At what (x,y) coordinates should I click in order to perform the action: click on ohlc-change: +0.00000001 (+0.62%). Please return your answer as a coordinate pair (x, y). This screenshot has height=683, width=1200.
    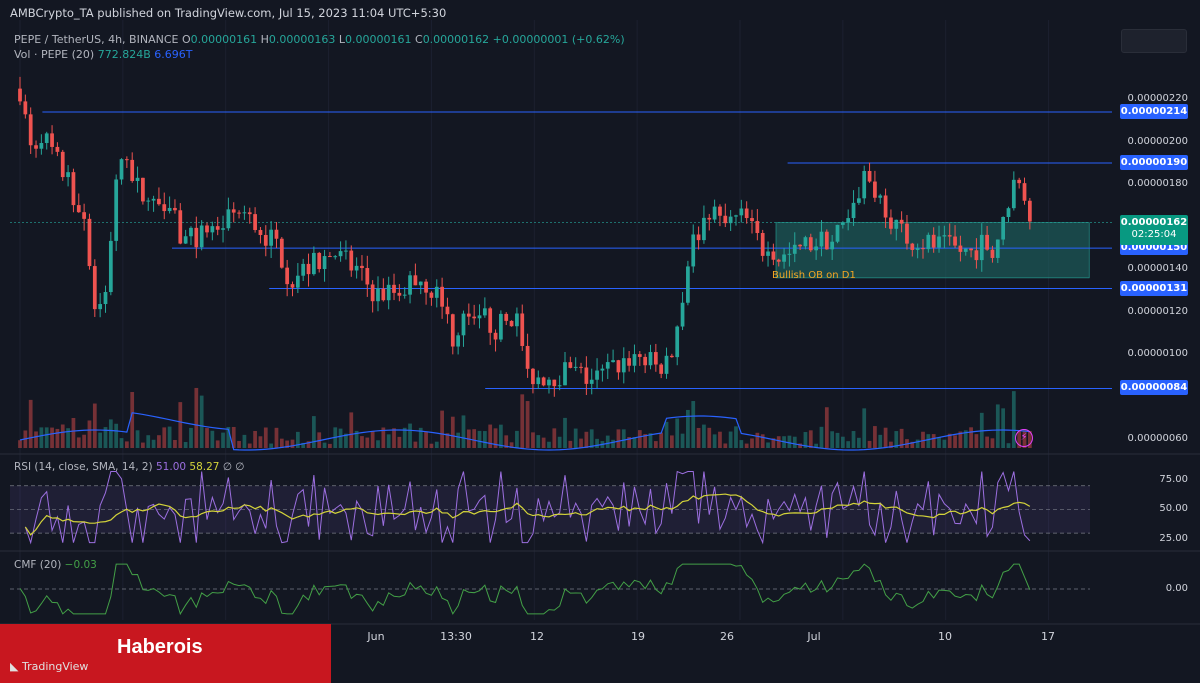
    Looking at the image, I should click on (558, 39).